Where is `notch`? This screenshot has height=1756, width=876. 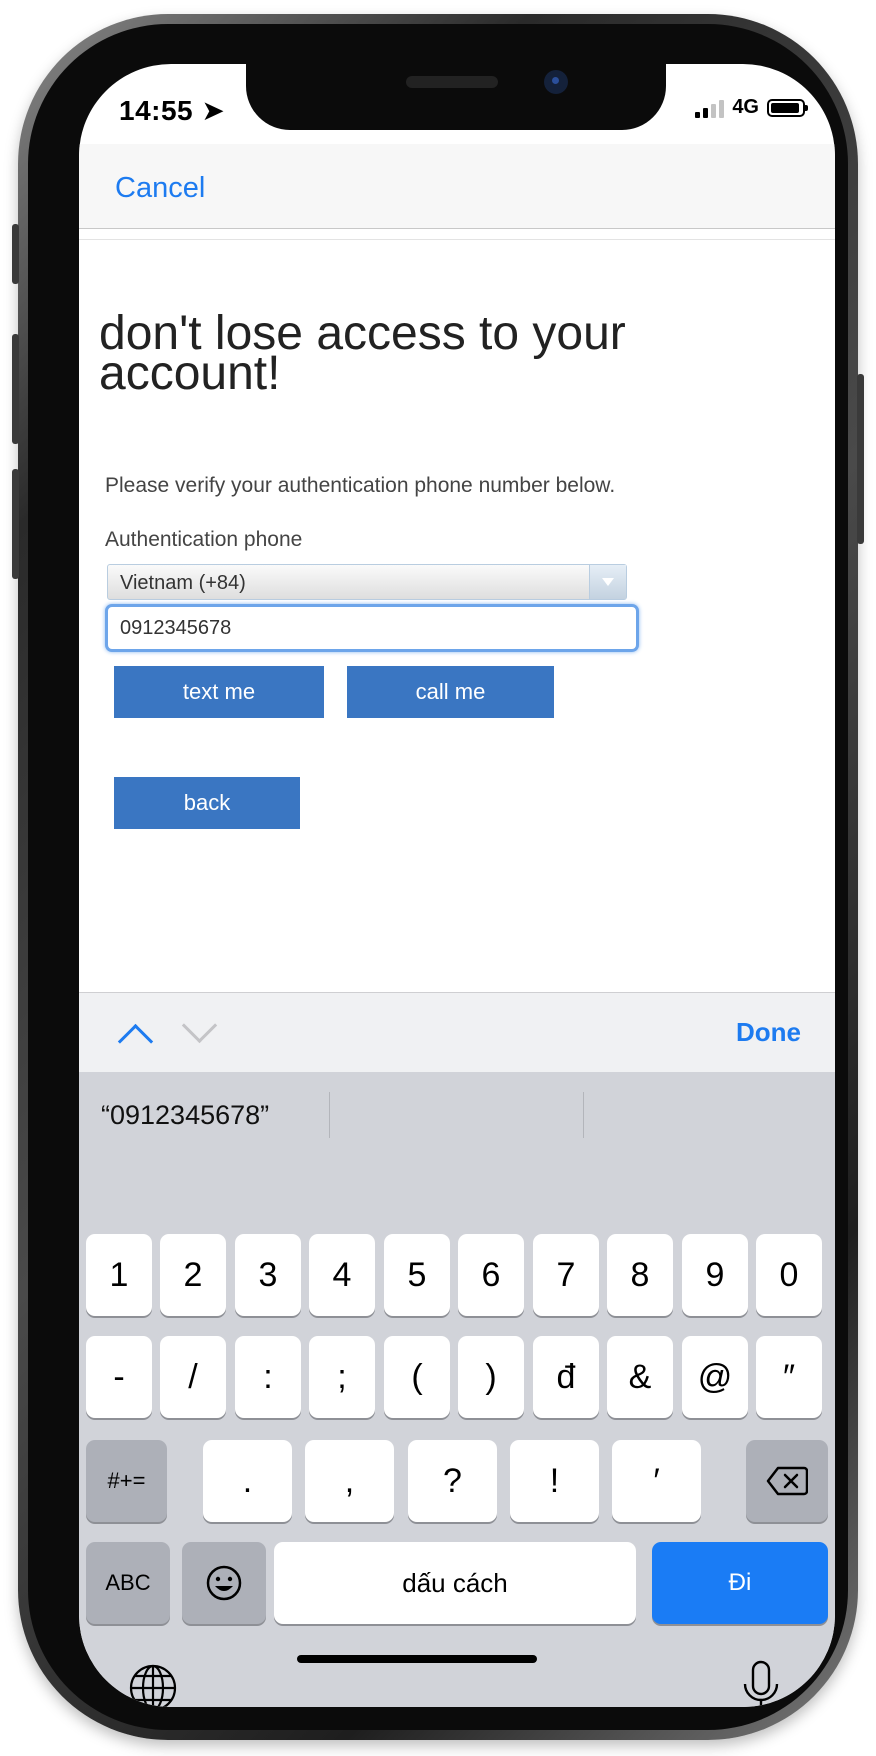 notch is located at coordinates (456, 97).